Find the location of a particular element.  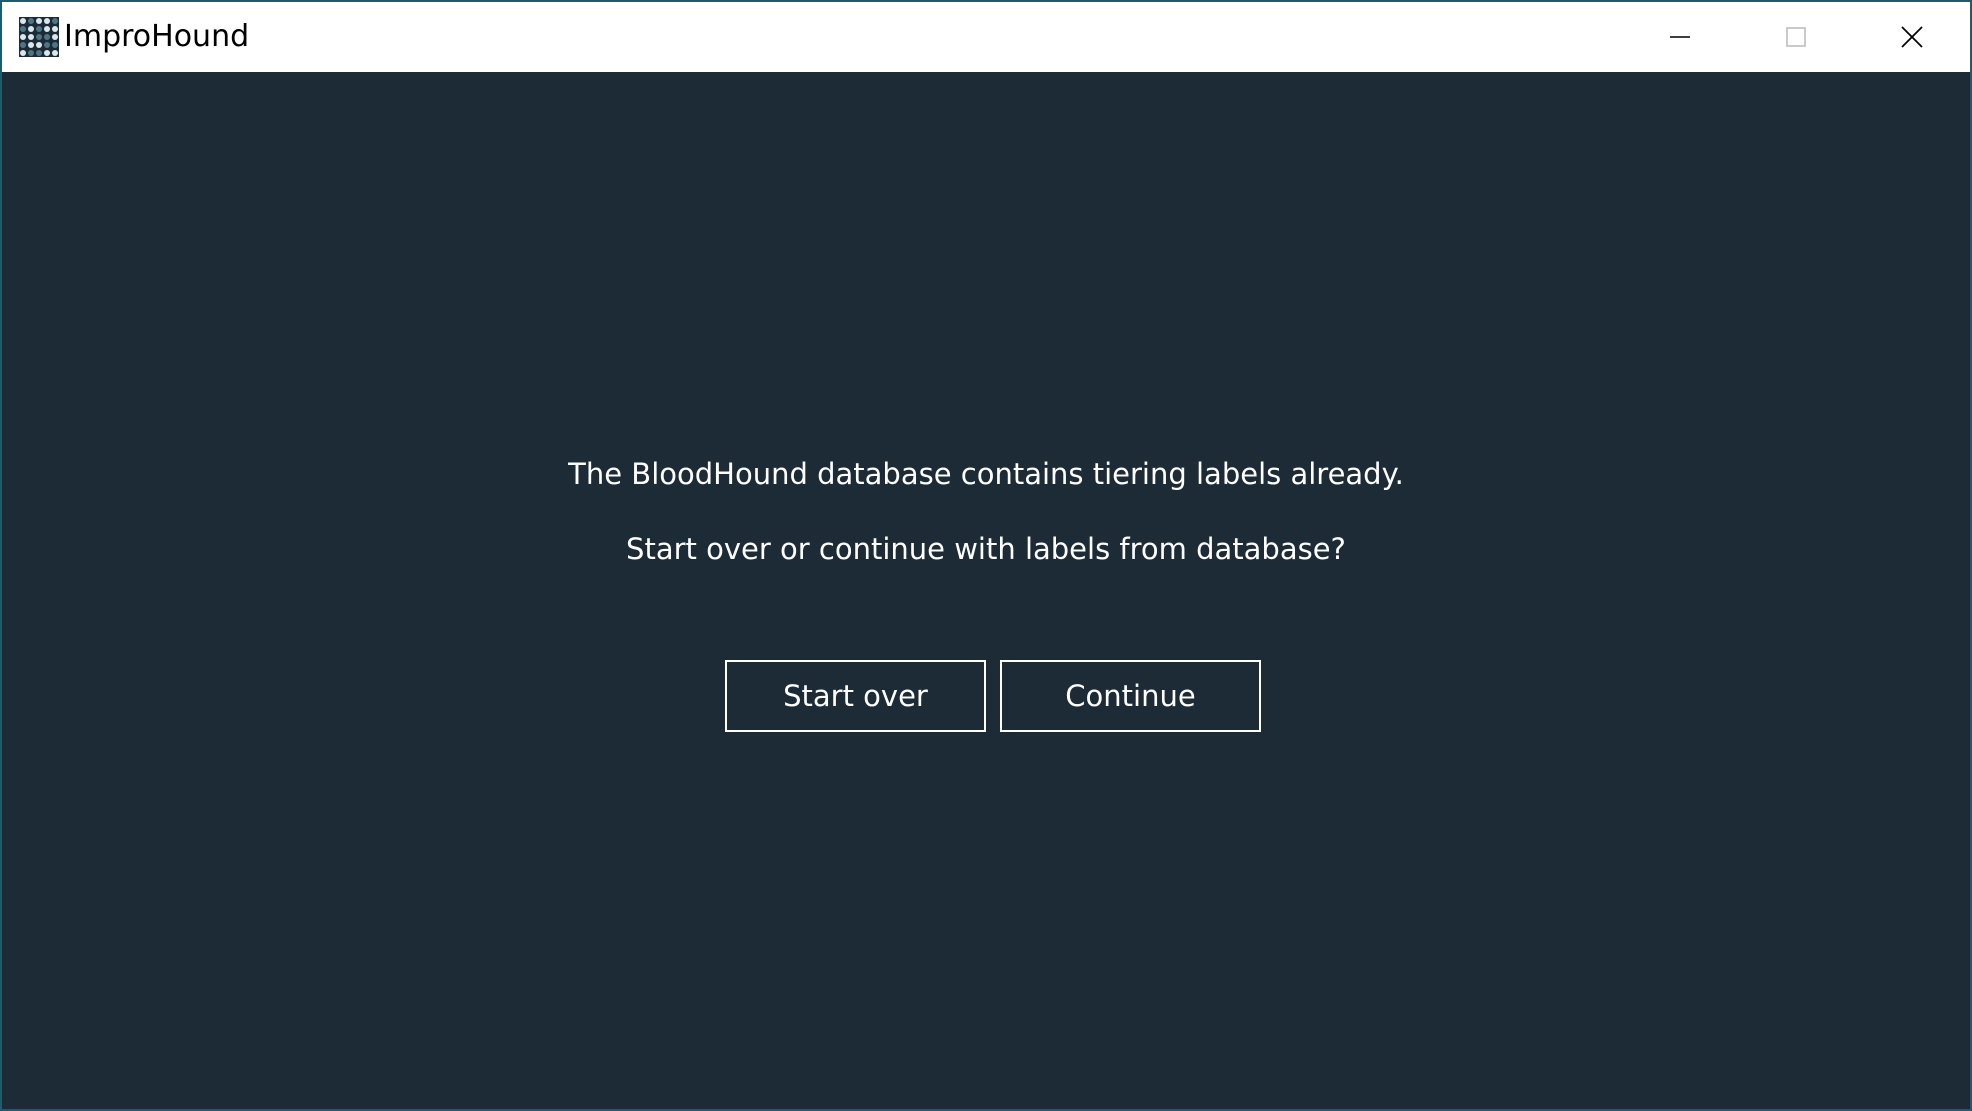

maximize-button is located at coordinates (1796, 37).